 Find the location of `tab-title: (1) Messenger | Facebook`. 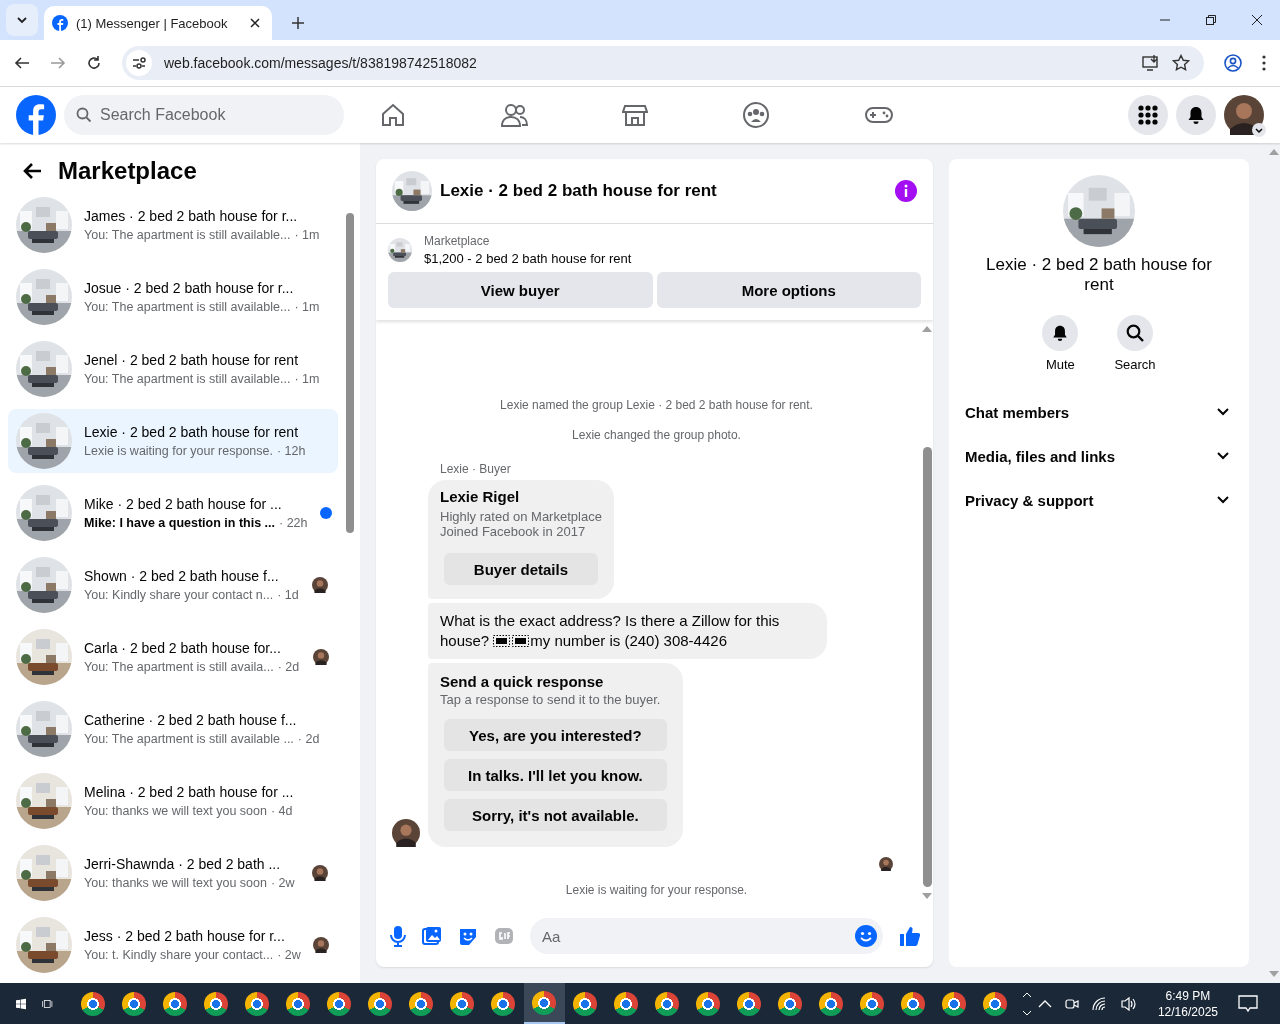

tab-title: (1) Messenger | Facebook is located at coordinates (152, 23).